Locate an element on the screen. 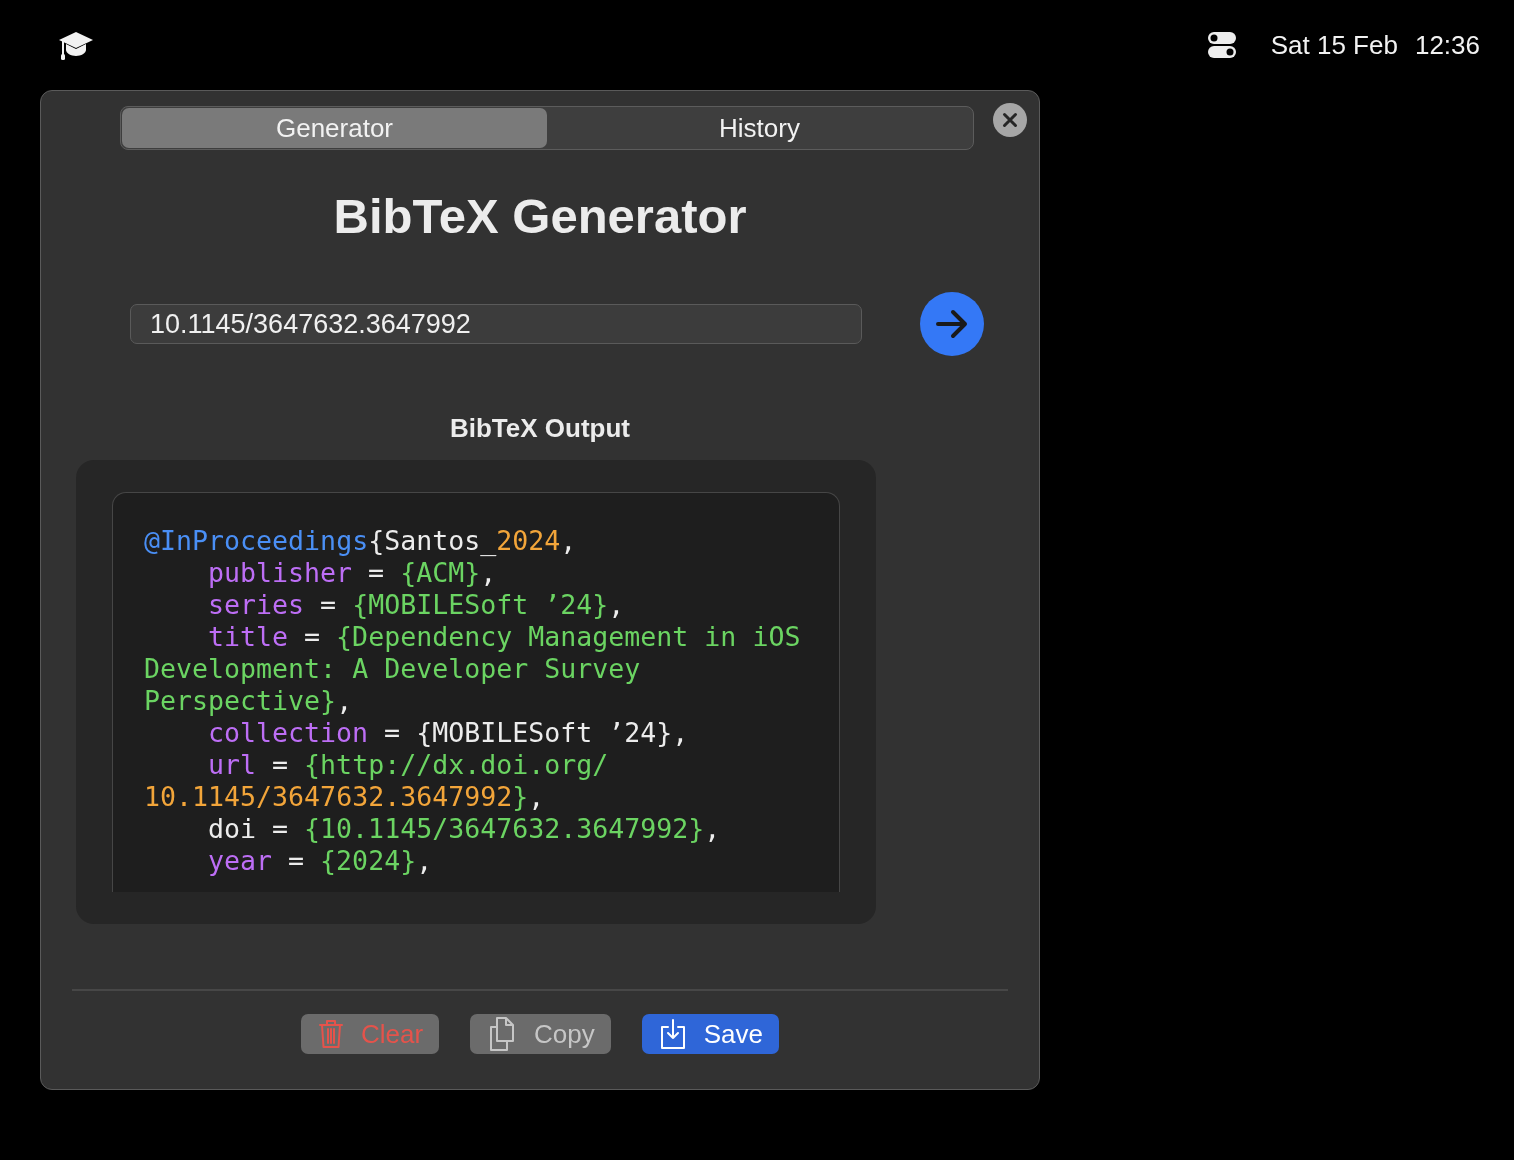 Image resolution: width=1514 pixels, height=1160 pixels. close-icon is located at coordinates (1010, 120).